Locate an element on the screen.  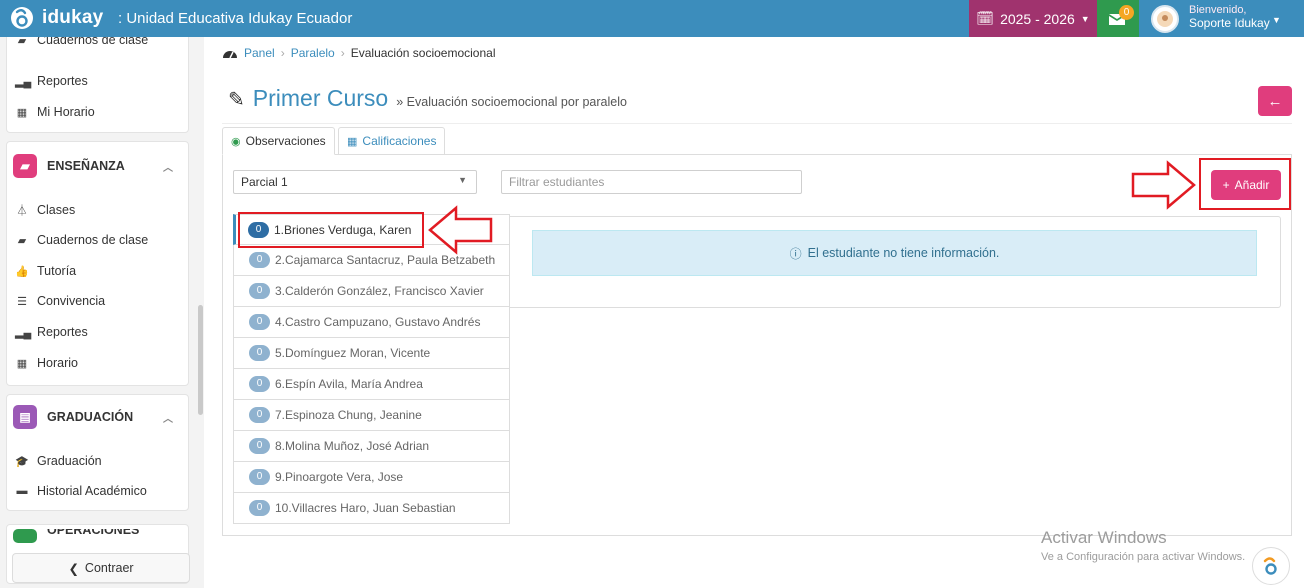
student-name: 10.Villacres Haro, Juan Sebastian is located at coordinates (365, 508).